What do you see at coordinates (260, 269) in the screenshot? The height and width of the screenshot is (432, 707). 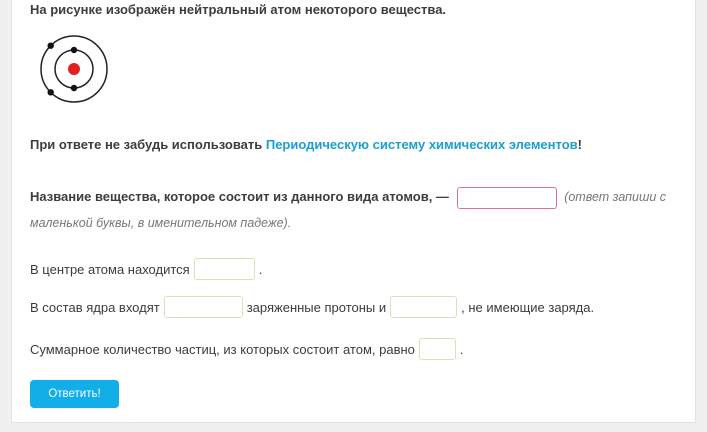 I see `q2-suffix: .` at bounding box center [260, 269].